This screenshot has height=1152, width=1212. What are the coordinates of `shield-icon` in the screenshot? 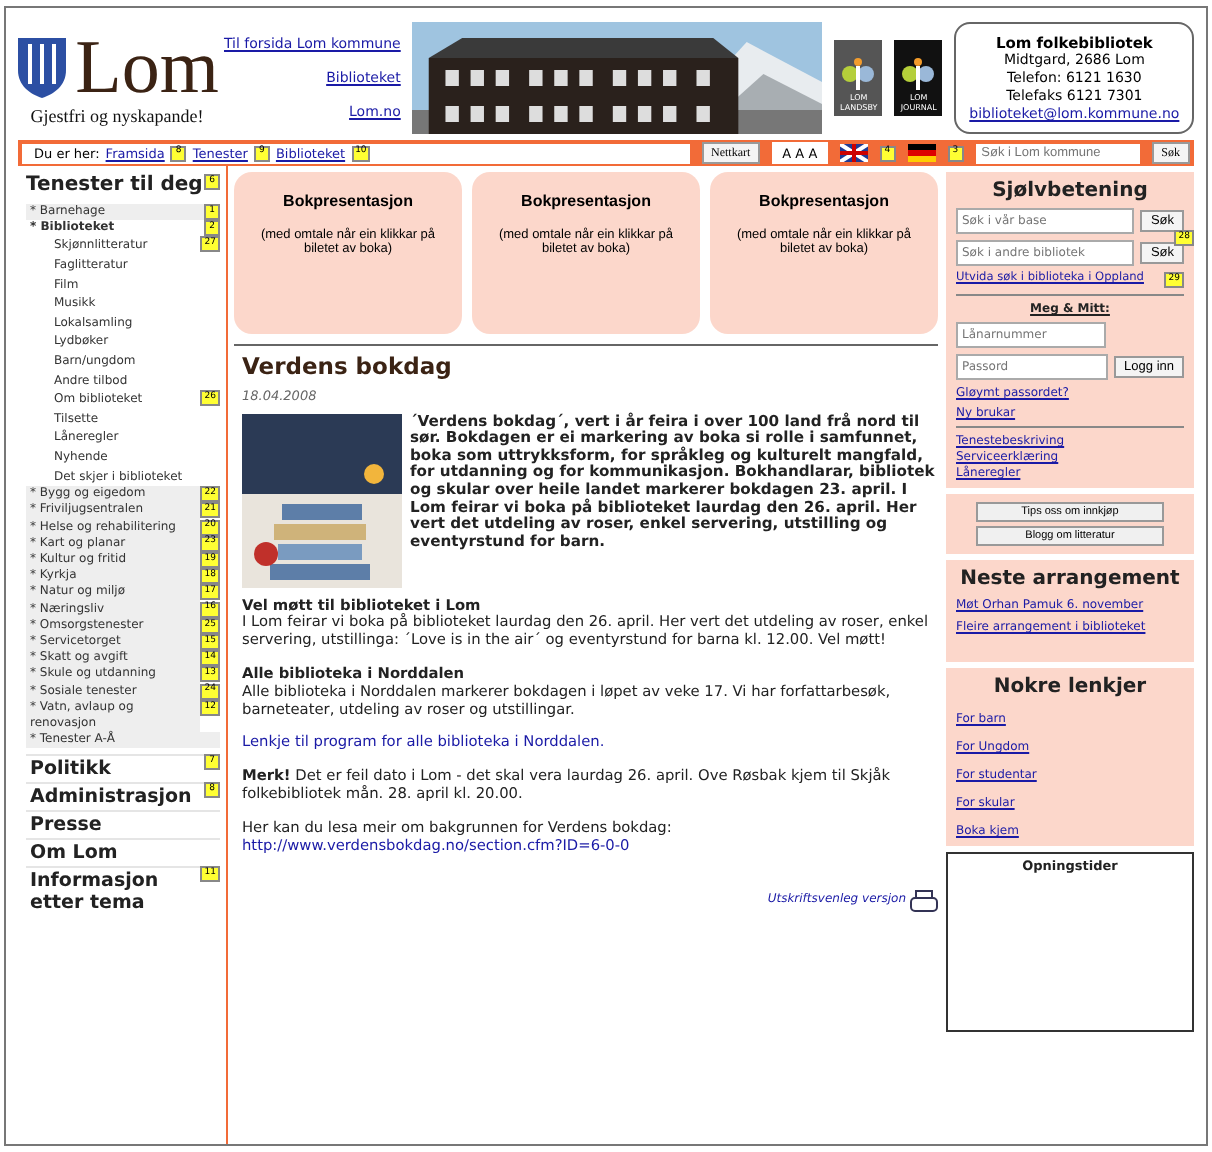 It's located at (41, 68).